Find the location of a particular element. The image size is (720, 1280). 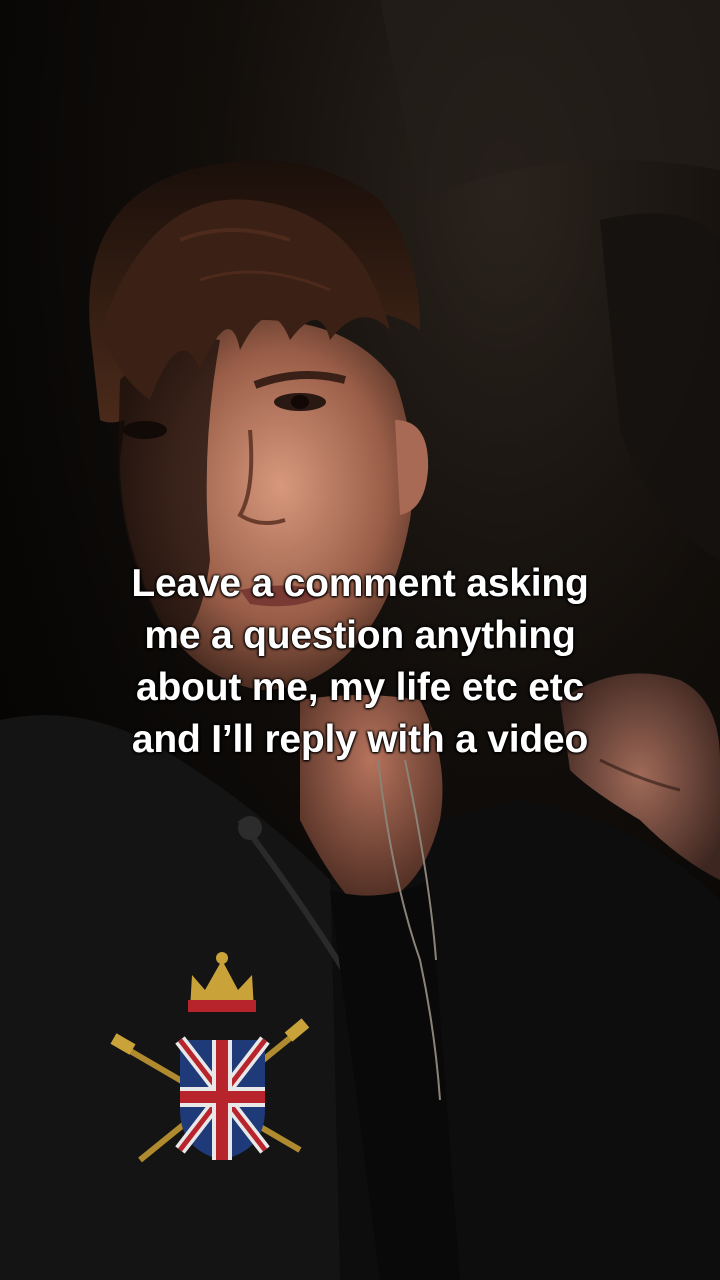

caption-line-3: about me, my life etc etc is located at coordinates (360, 687).